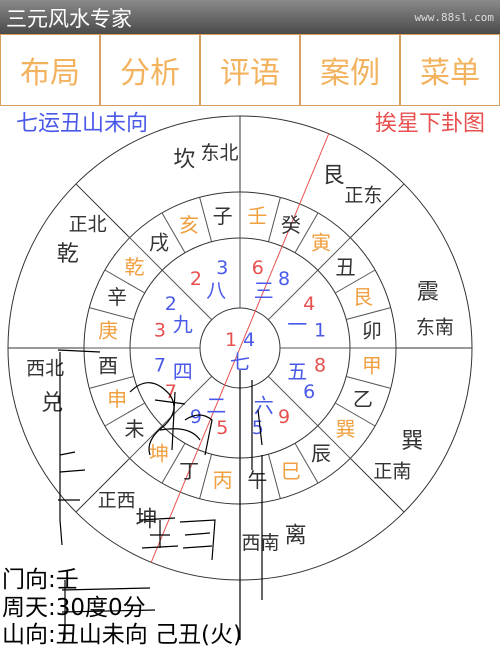 This screenshot has height=649, width=500. I want to click on period-star: 八, so click(216, 291).